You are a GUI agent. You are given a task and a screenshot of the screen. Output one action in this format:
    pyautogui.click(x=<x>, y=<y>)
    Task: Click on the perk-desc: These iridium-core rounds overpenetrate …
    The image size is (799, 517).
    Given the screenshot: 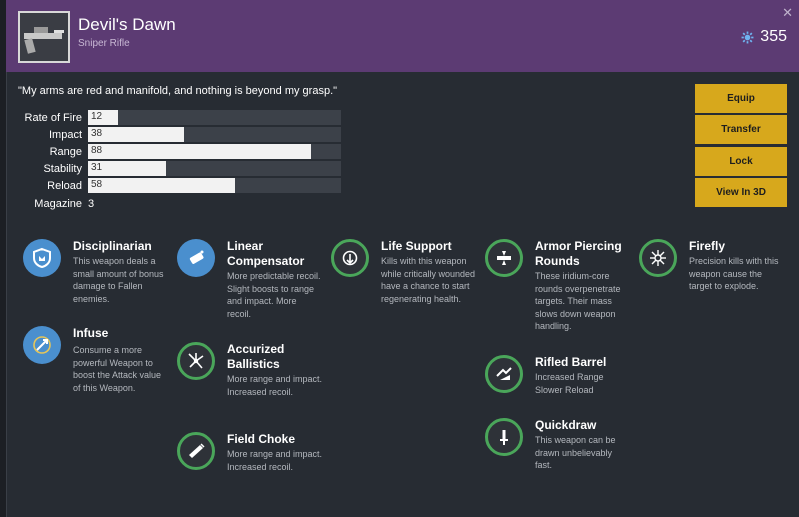 What is the action you would take?
    pyautogui.click(x=578, y=301)
    